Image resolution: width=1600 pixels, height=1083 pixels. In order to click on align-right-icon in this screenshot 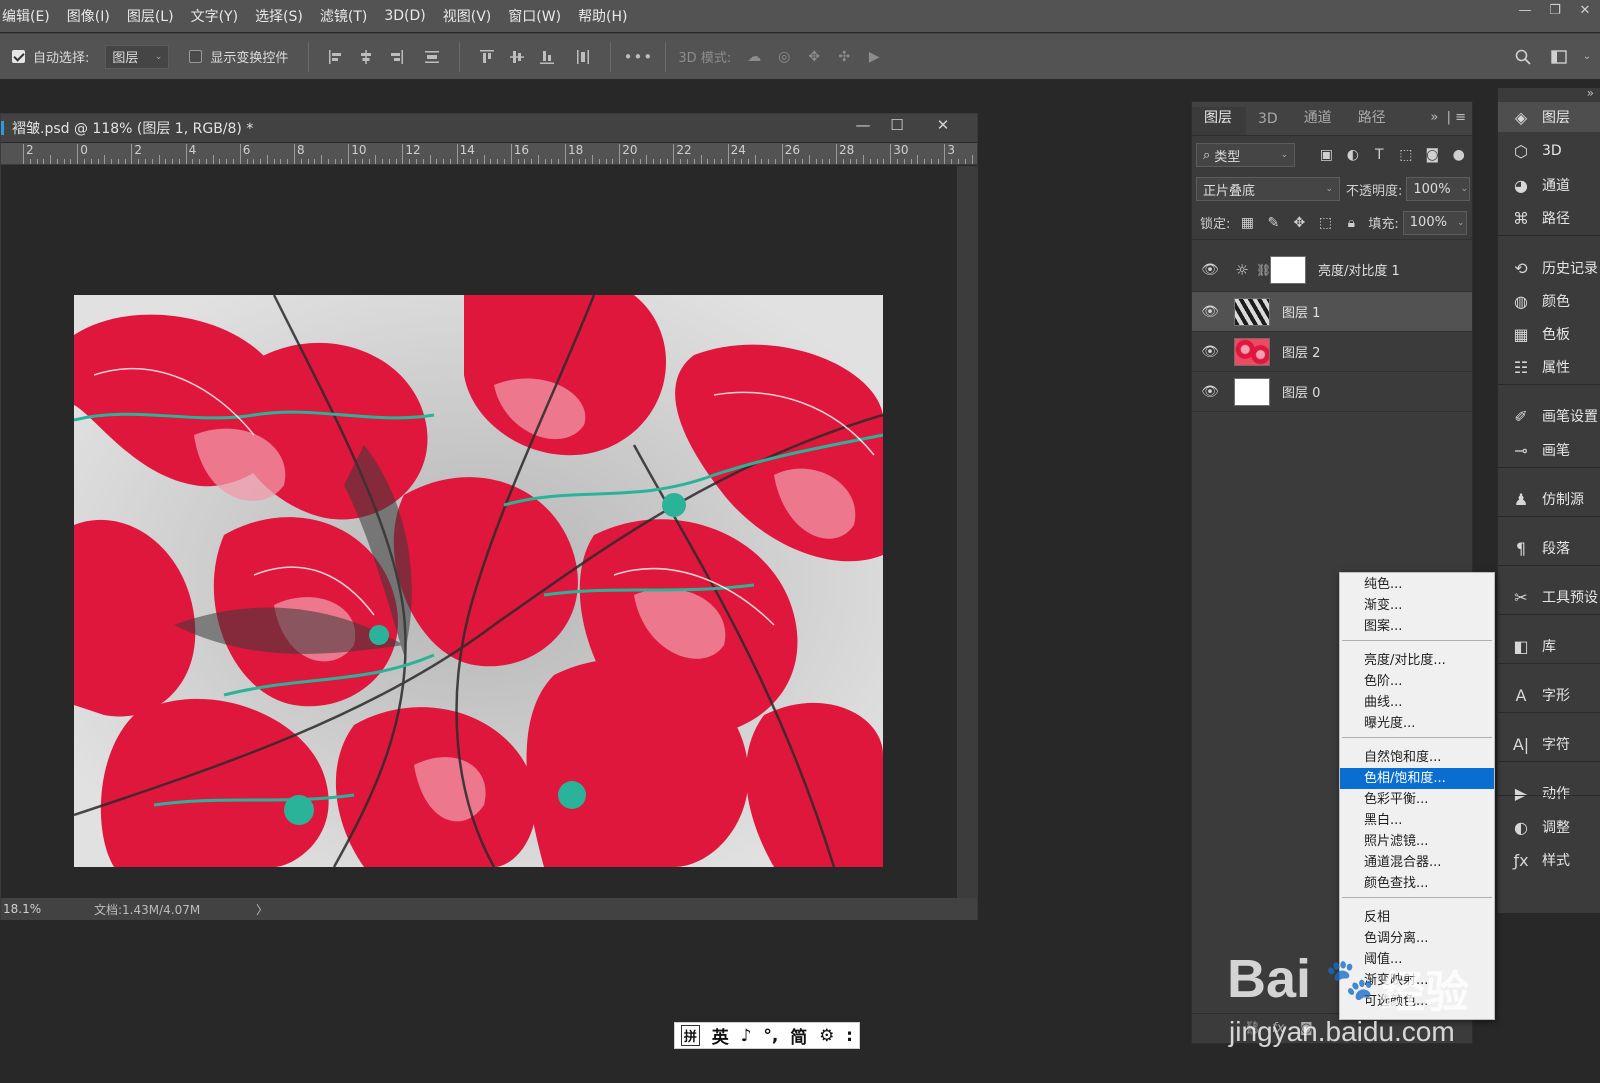, I will do `click(396, 57)`.